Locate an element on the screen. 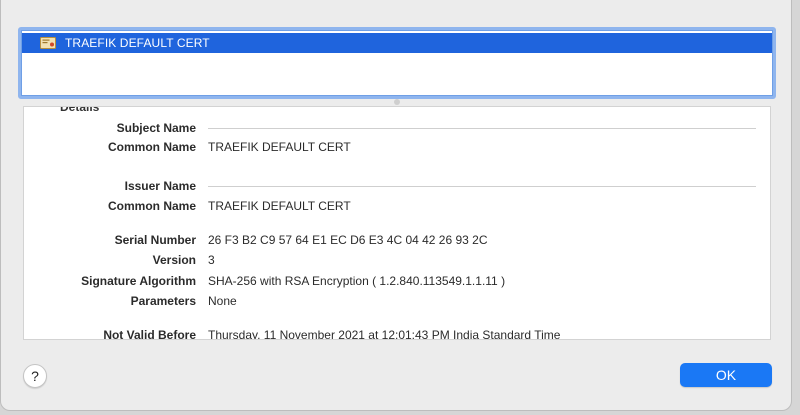 The height and width of the screenshot is (415, 800). version-value: 3 is located at coordinates (211, 260).